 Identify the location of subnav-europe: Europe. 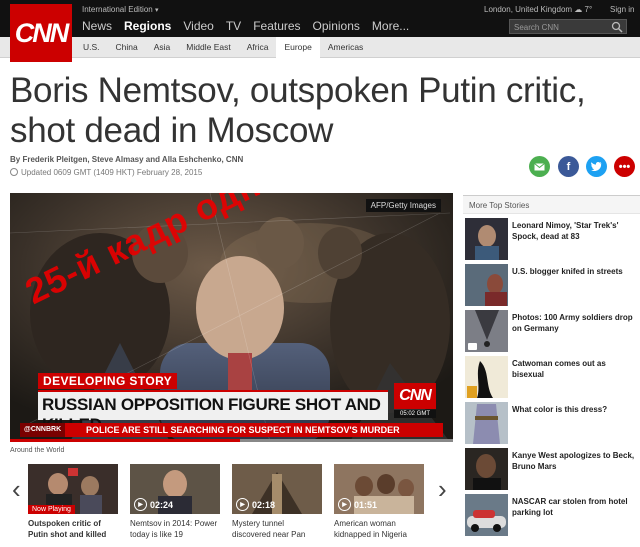
(298, 47).